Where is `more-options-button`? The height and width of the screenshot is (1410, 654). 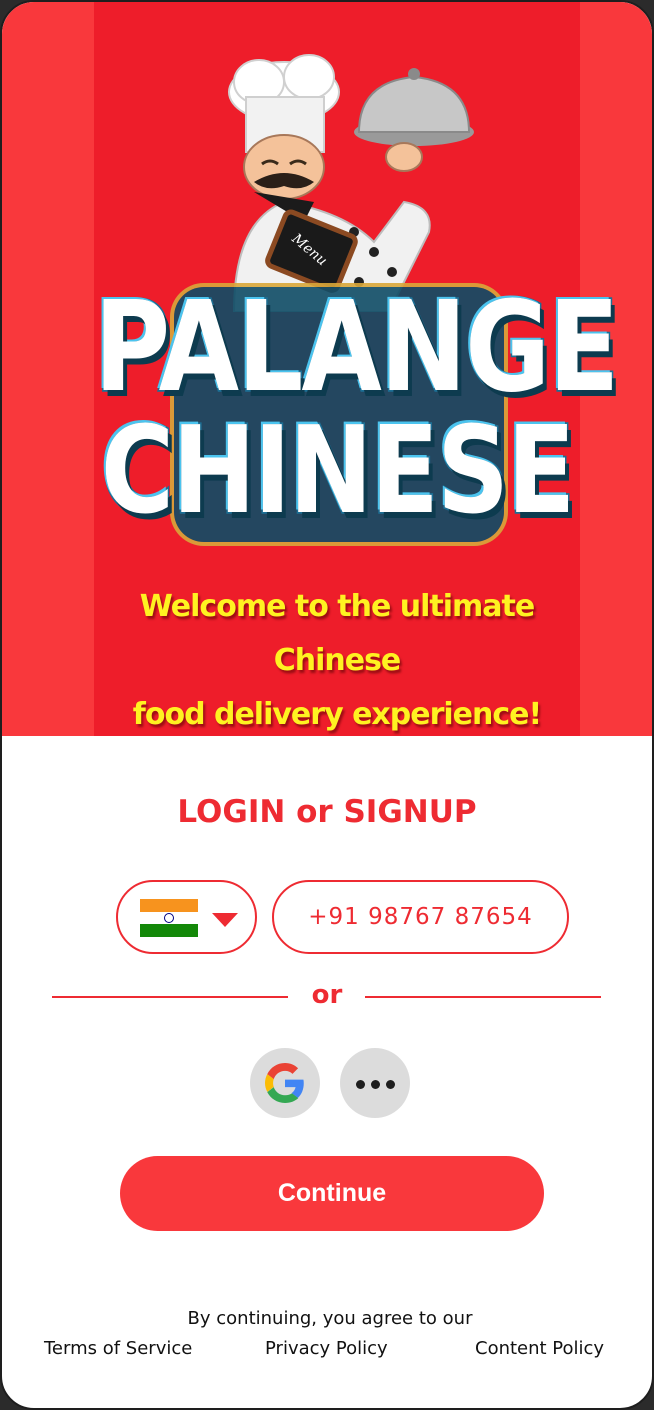
more-options-button is located at coordinates (375, 1083).